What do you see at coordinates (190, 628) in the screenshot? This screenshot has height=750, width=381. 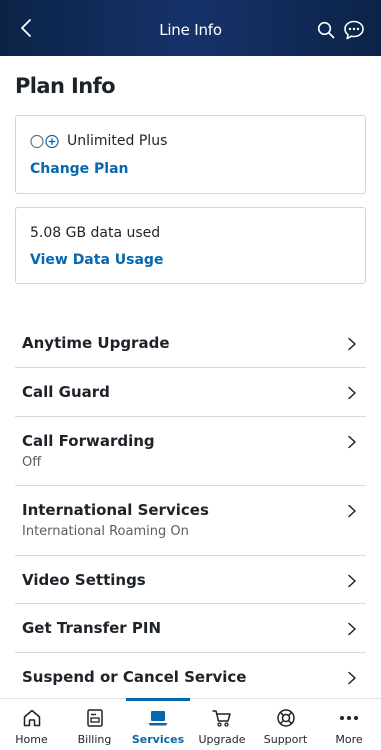 I see `service-row-get-transfer-pin: Get Transfer PIN` at bounding box center [190, 628].